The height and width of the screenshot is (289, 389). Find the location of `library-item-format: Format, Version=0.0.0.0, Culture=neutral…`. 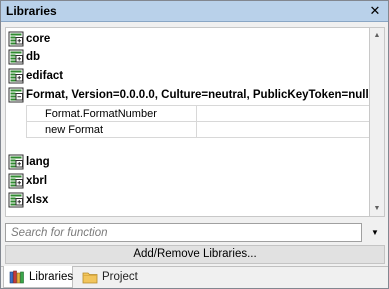

library-item-format: Format, Version=0.0.0.0, Culture=neutral… is located at coordinates (188, 94).